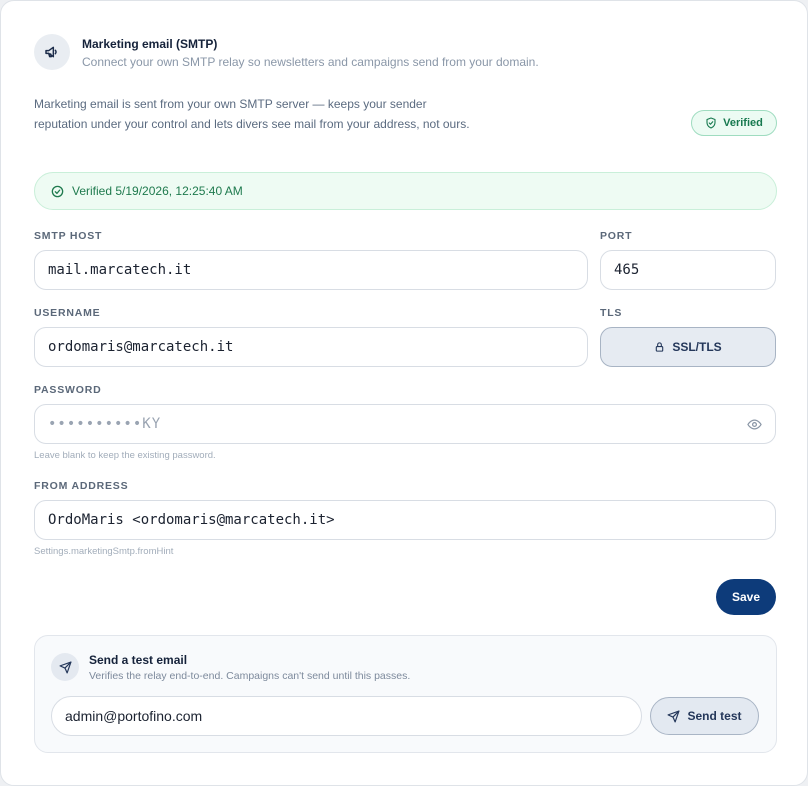 The image size is (808, 786). I want to click on password-input: ••••••••••KY, so click(405, 424).